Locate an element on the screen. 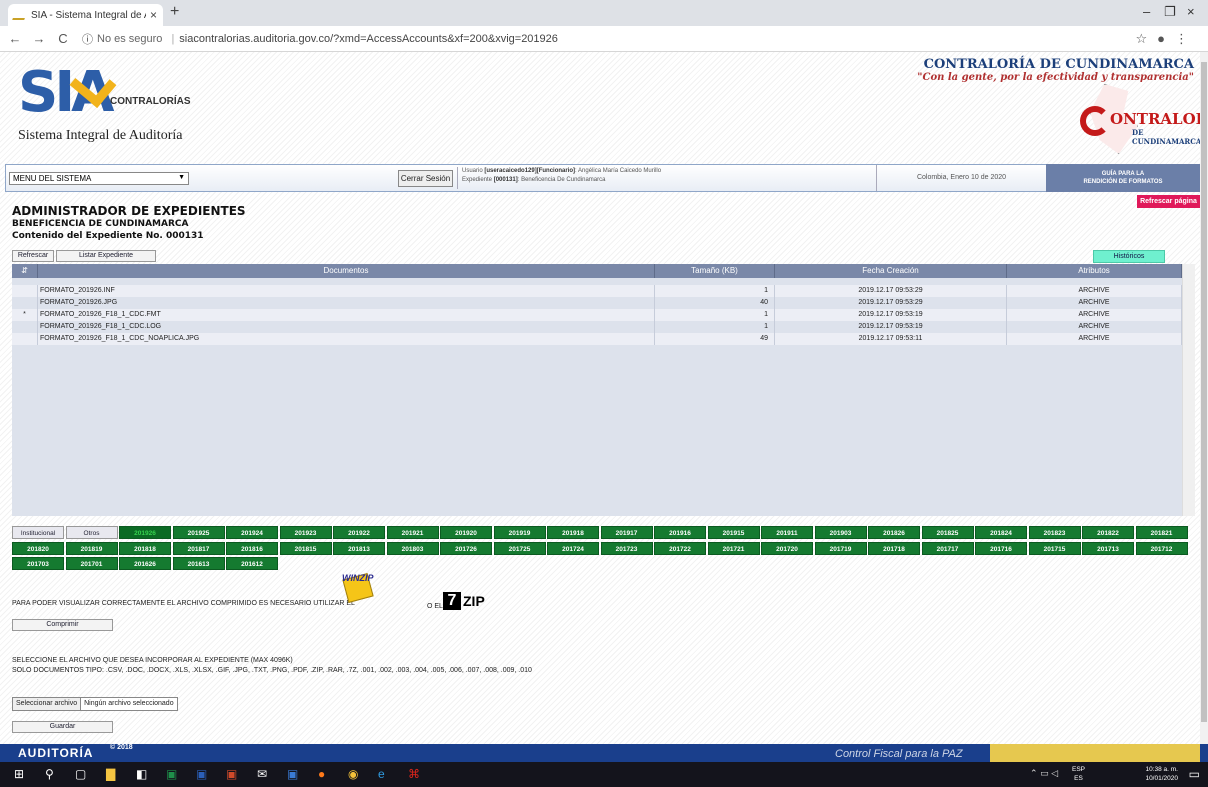 This screenshot has width=1208, height=787. windows-start-icon: ⊞ is located at coordinates (19, 774).